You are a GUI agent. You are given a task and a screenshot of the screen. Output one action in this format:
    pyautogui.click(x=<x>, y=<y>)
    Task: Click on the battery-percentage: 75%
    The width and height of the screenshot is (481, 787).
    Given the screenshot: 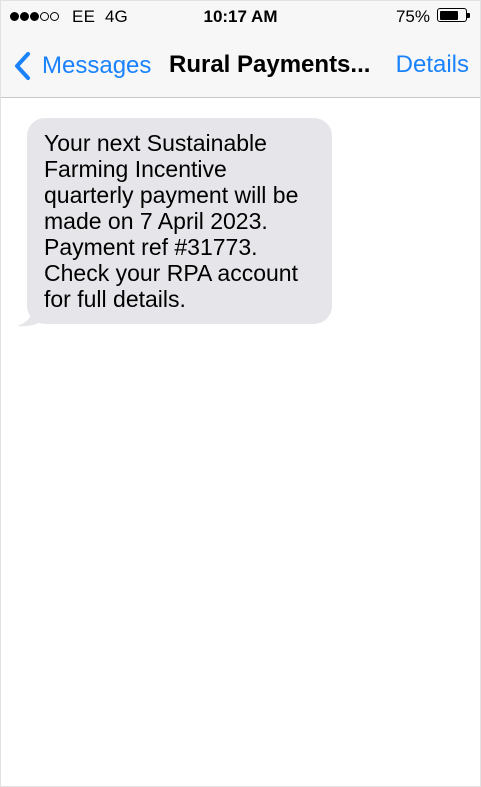 What is the action you would take?
    pyautogui.click(x=412, y=16)
    